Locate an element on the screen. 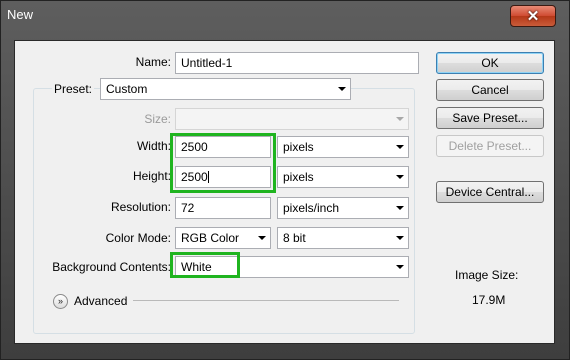  width-label: Width: is located at coordinates (153, 146).